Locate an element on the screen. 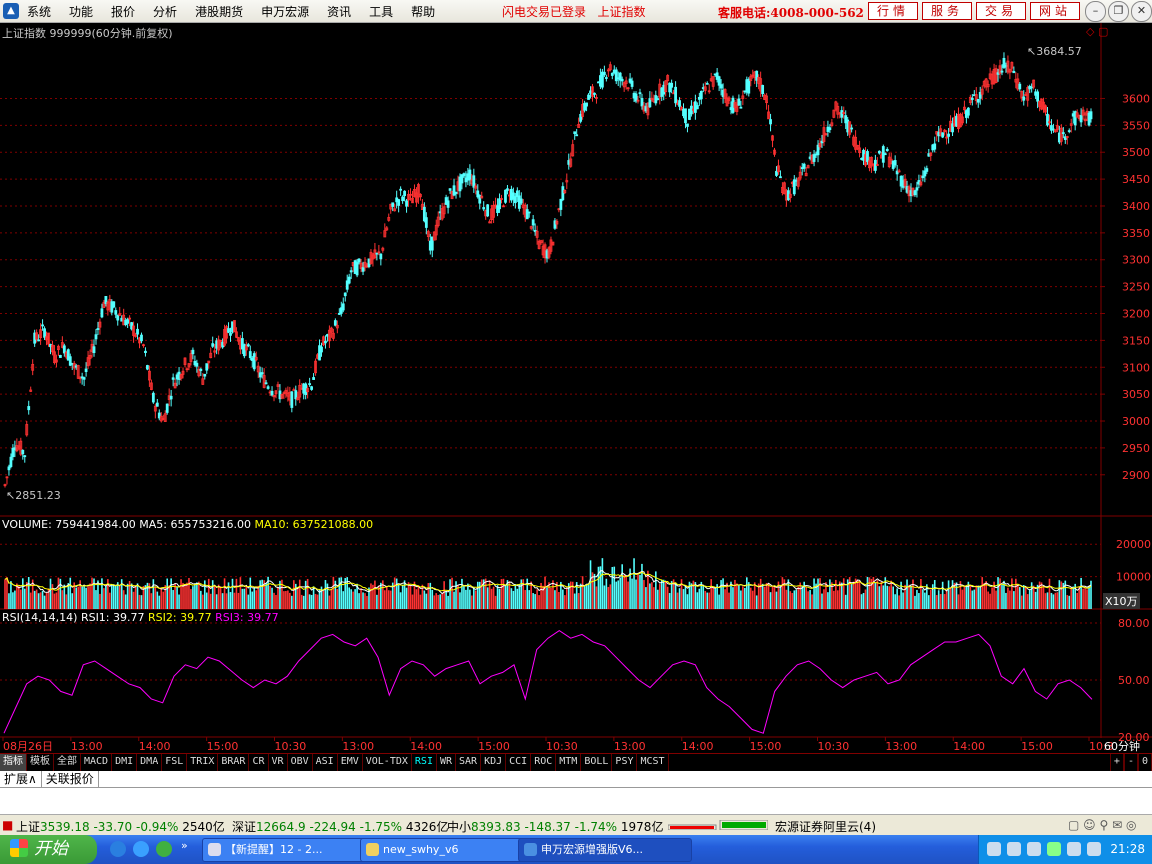  chrome-icon is located at coordinates (164, 849).